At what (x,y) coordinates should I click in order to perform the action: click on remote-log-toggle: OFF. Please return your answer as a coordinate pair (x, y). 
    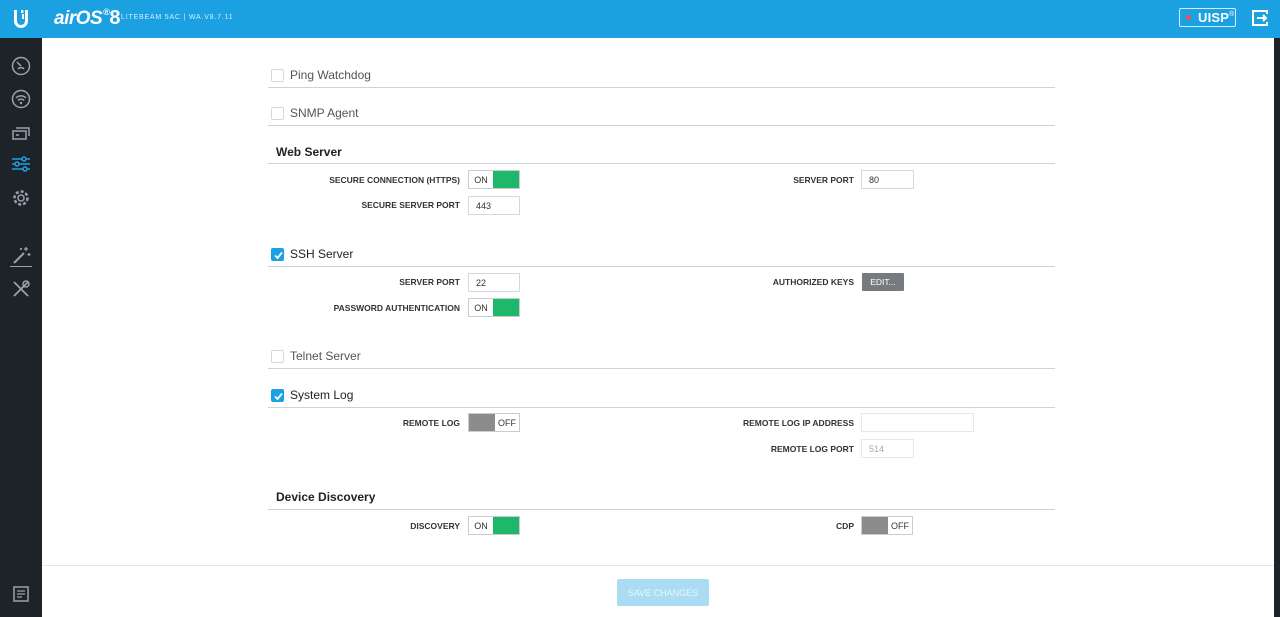
    Looking at the image, I should click on (494, 422).